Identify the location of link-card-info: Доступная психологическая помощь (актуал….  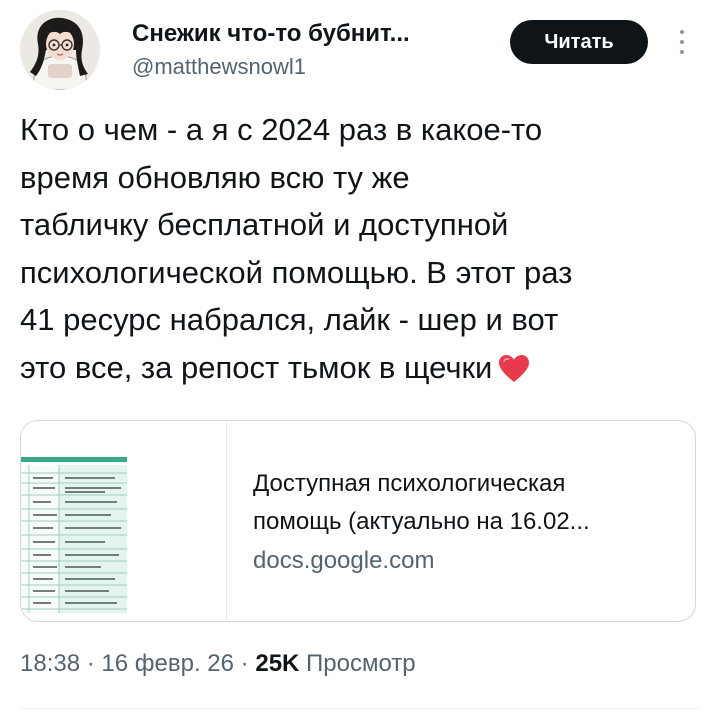
(468, 522).